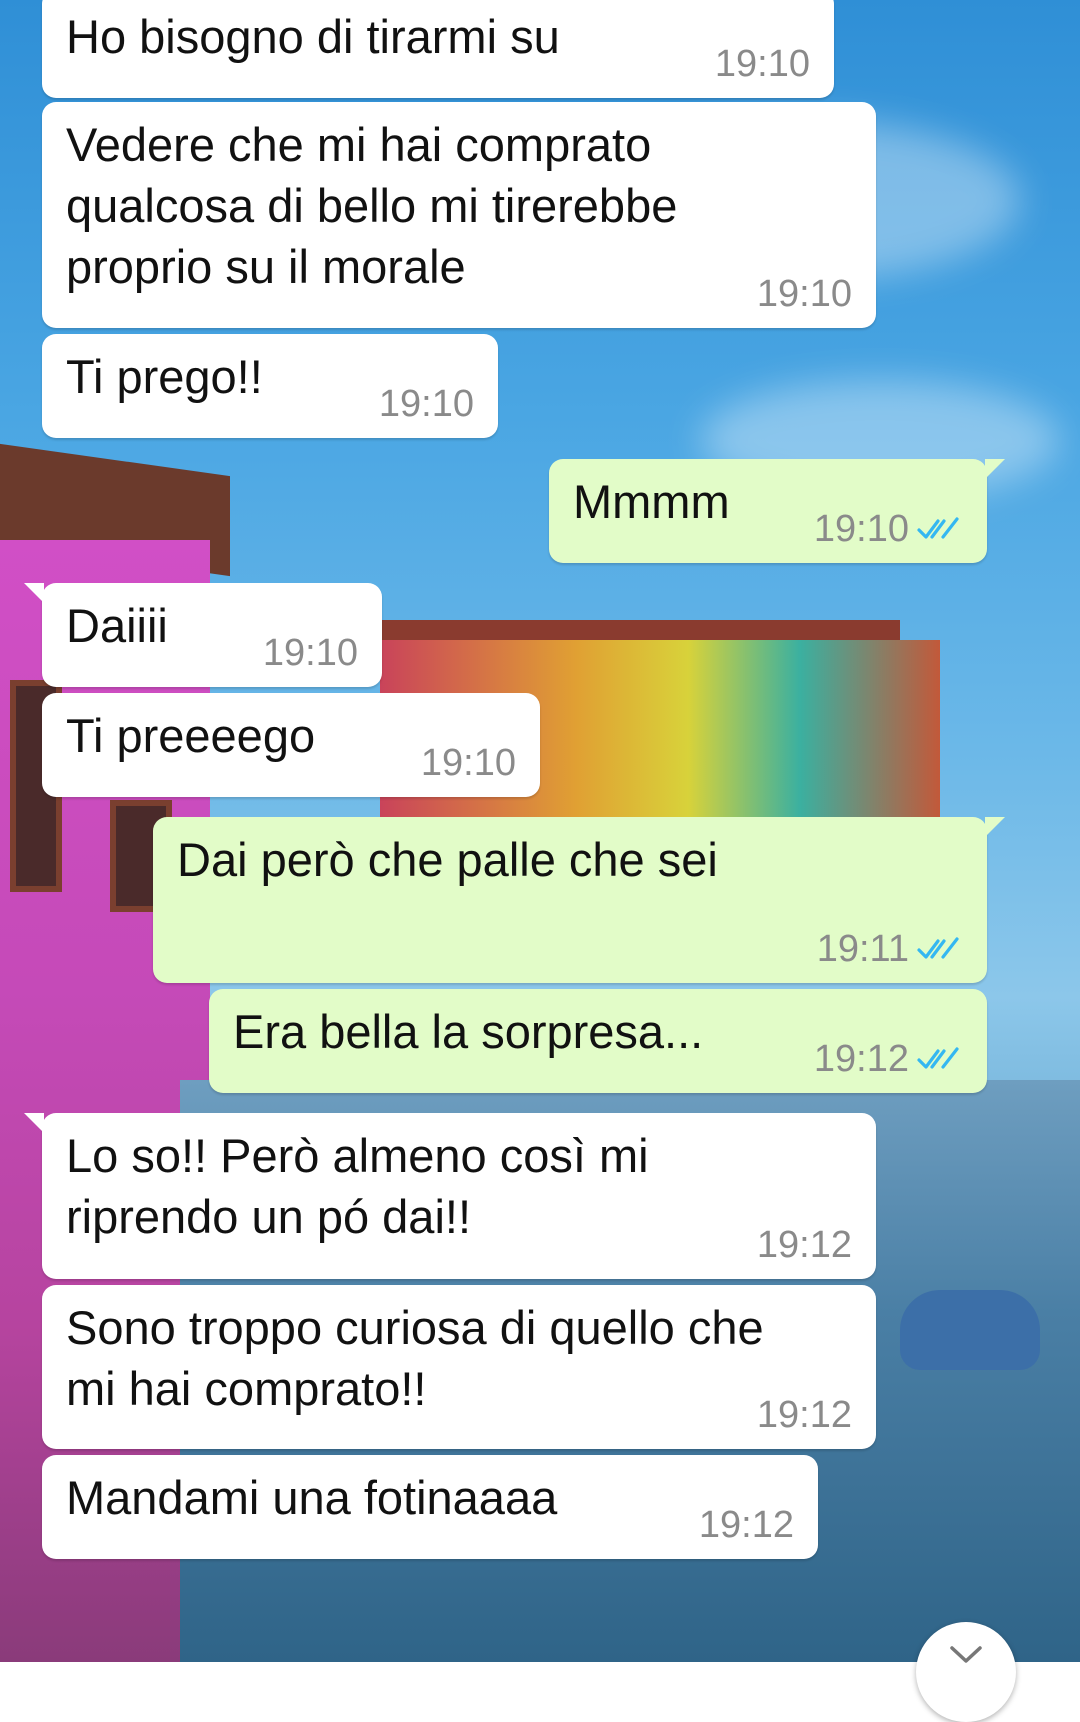  I want to click on scroll-to-bottom-button, so click(966, 1672).